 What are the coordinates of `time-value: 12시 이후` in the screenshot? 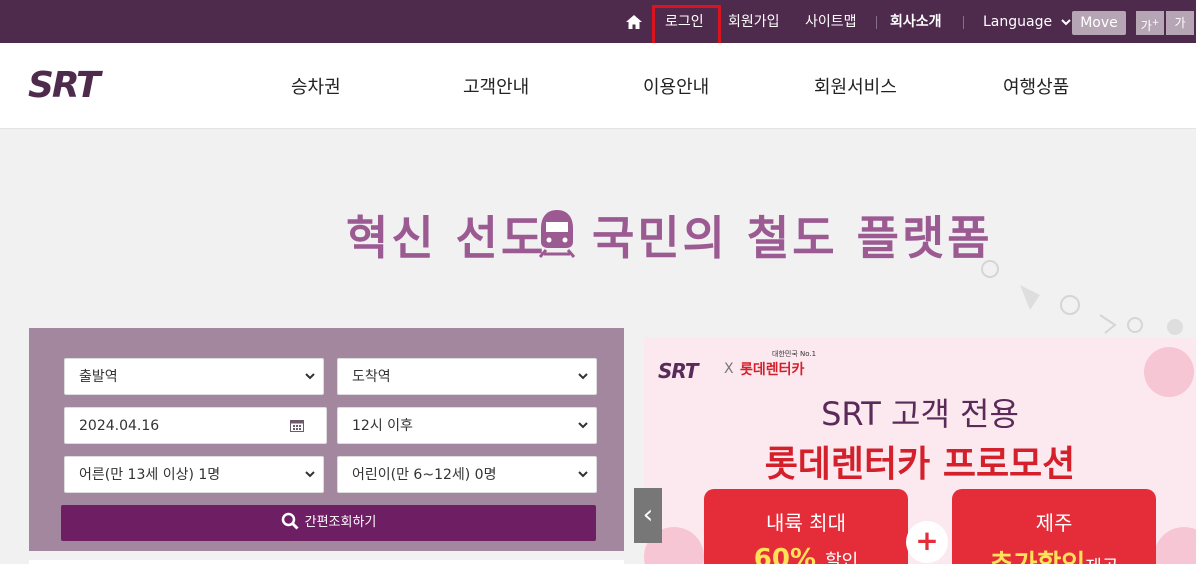 It's located at (382, 426).